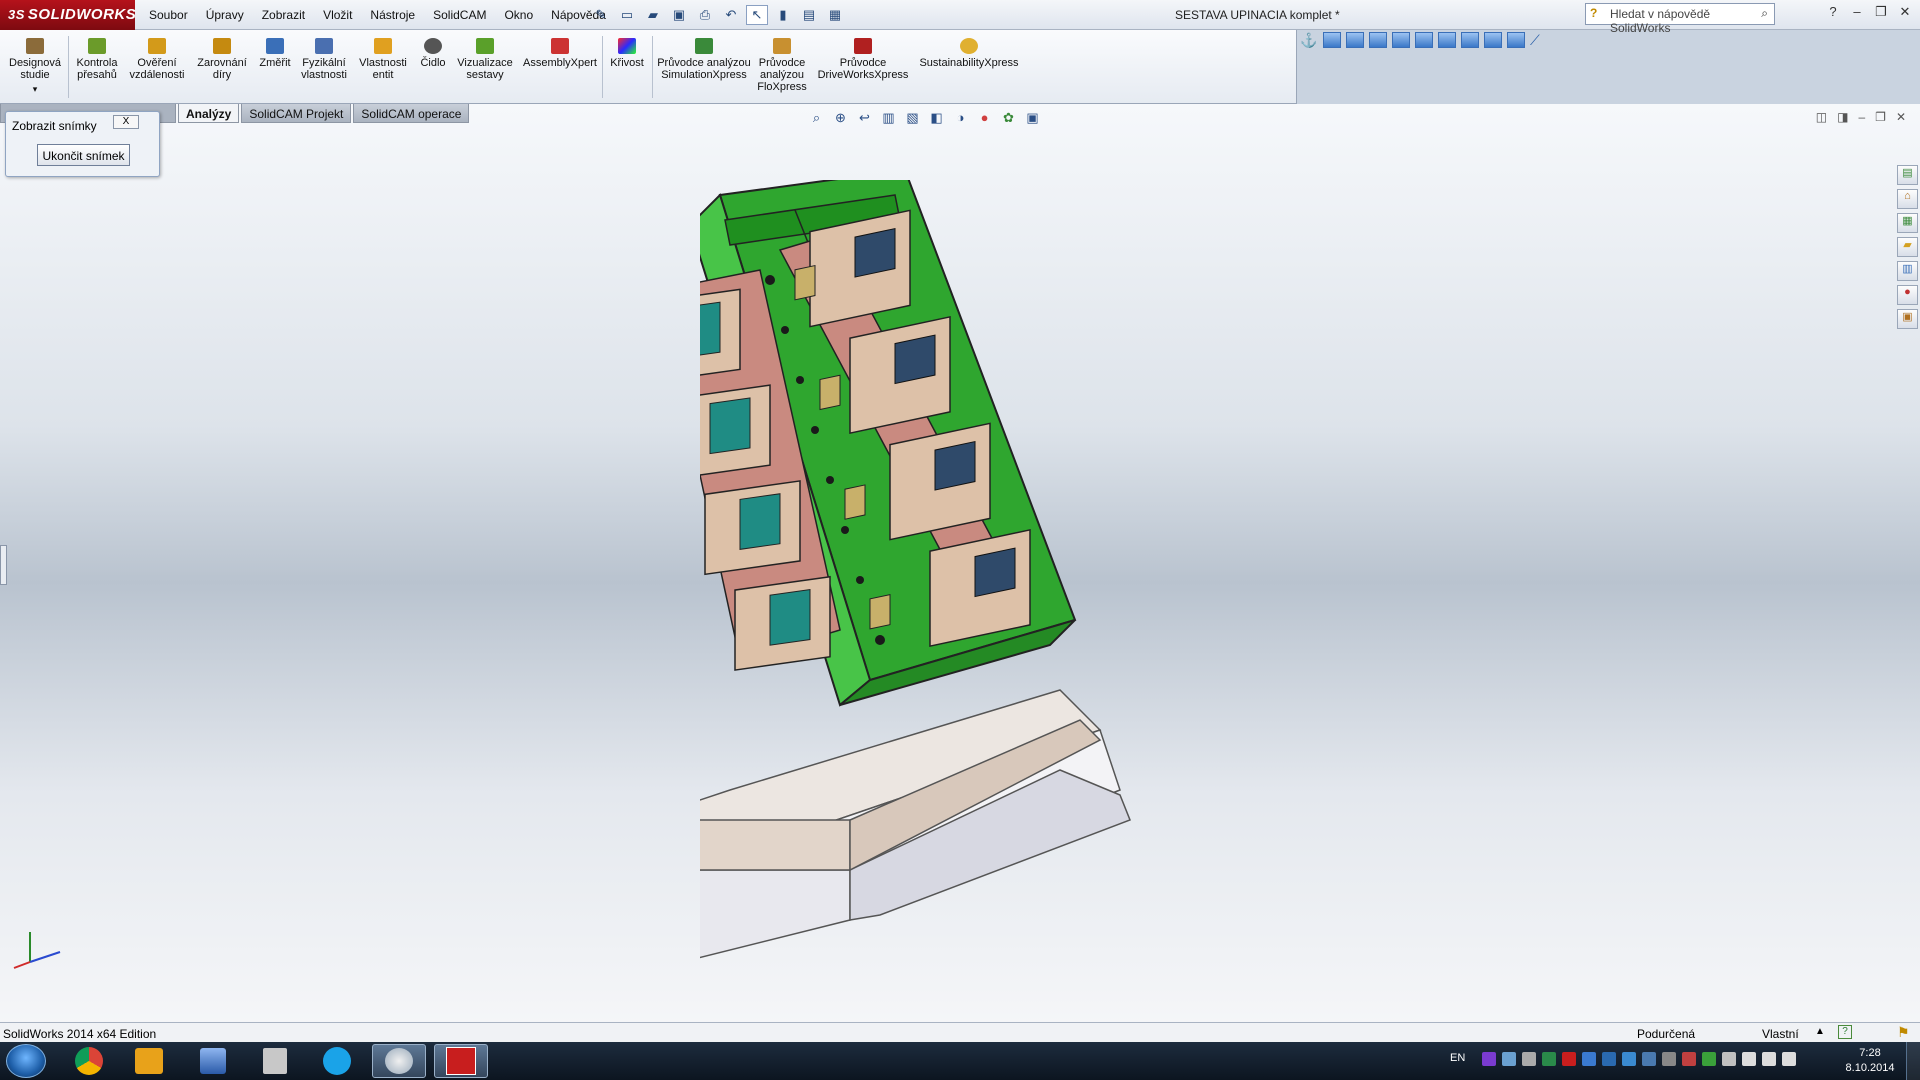  What do you see at coordinates (1008, 118) in the screenshot?
I see `apply-scene-icon: ✿` at bounding box center [1008, 118].